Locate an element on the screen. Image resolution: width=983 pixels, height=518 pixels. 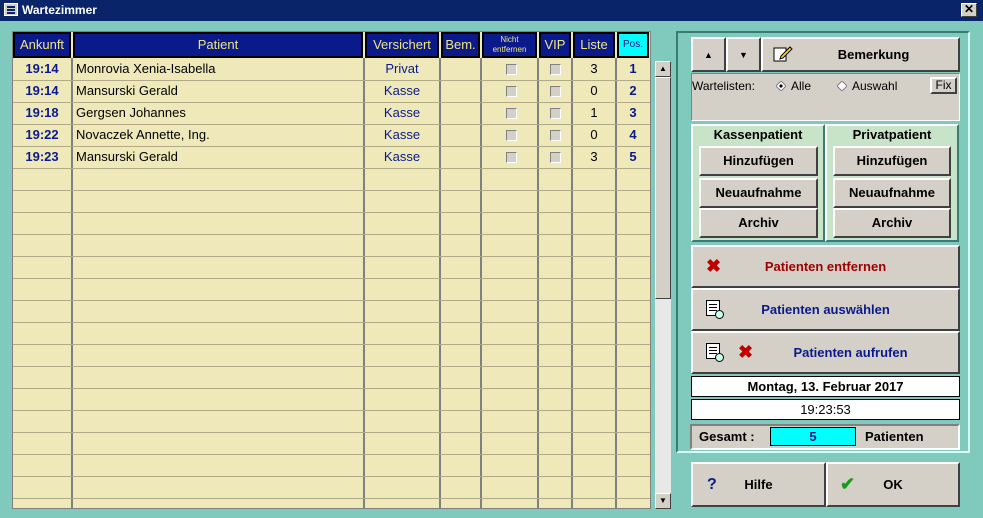
radio-selection-label: Auswahl is located at coordinates (875, 86).